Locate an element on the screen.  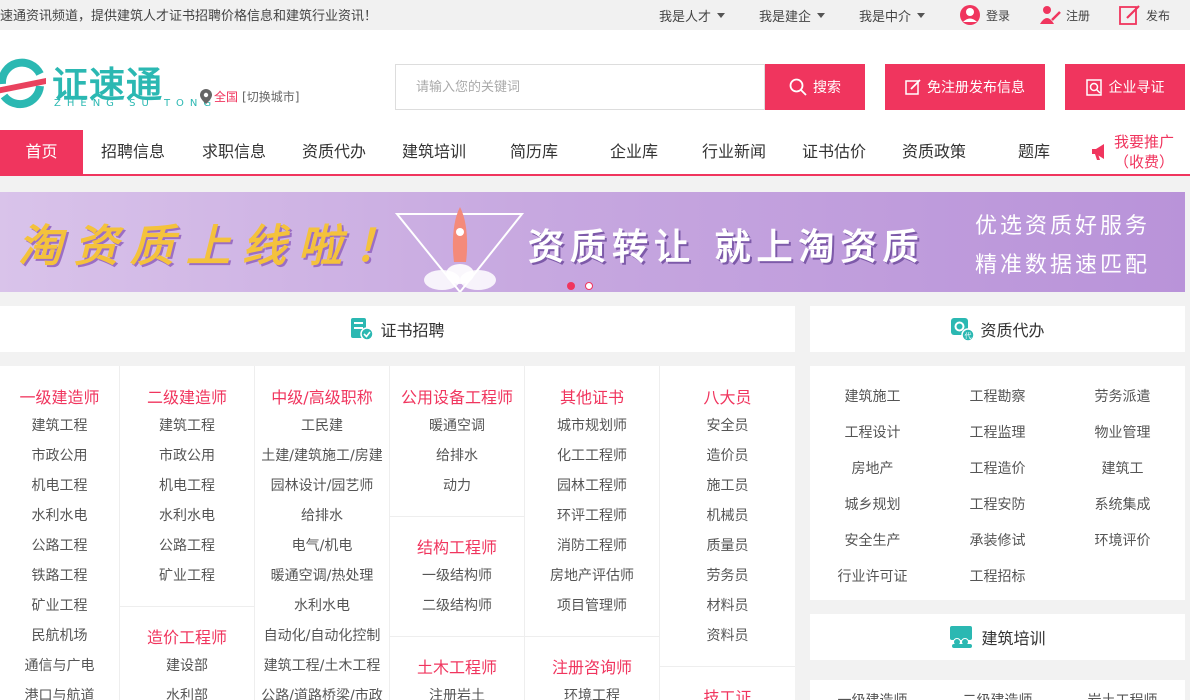
promo-banner: 淘资质上线啦！ 资质转让 就上淘资质 优选资质好服务 精准数据速匹配 is located at coordinates (592, 242).